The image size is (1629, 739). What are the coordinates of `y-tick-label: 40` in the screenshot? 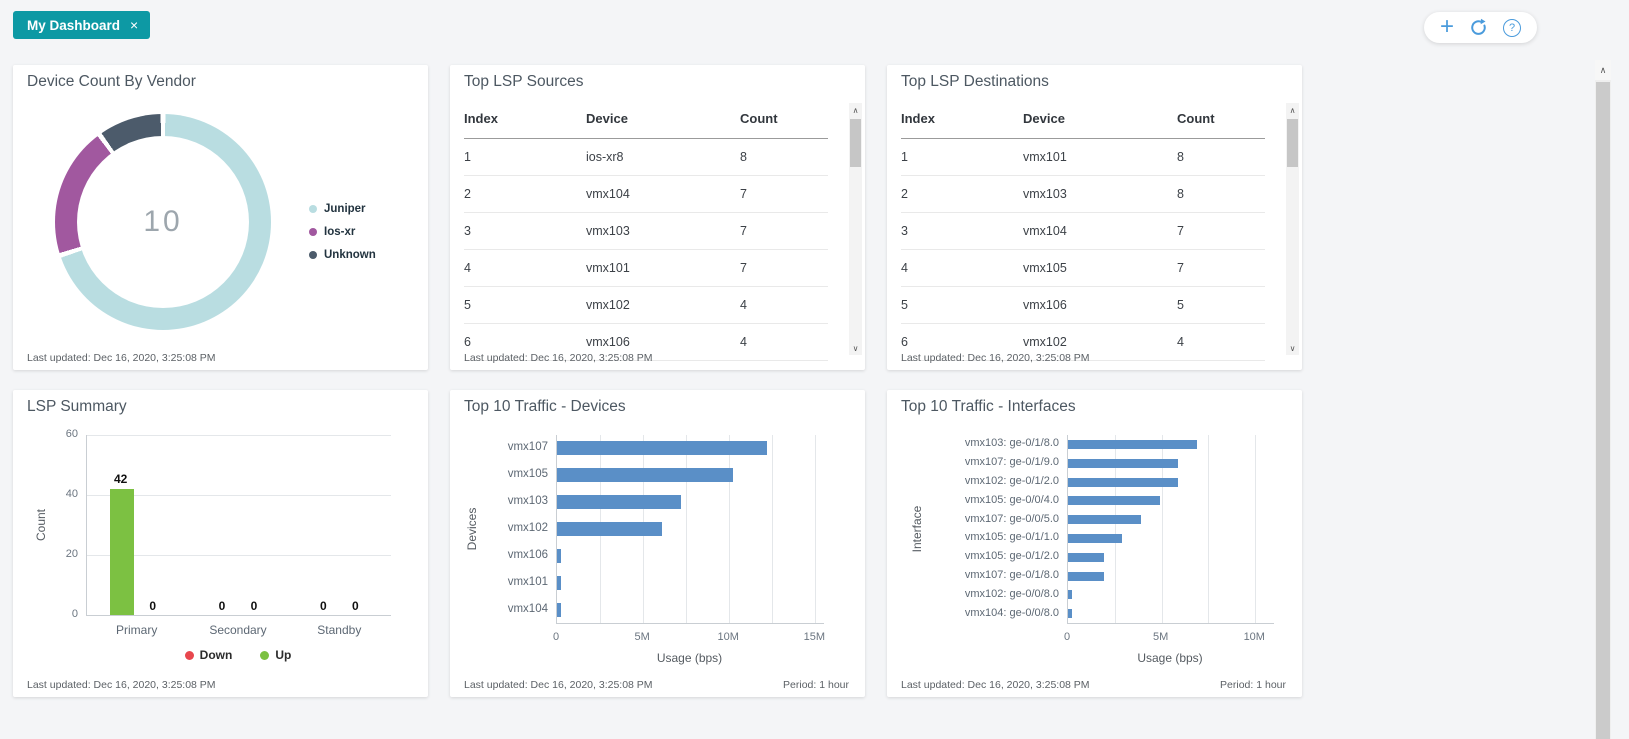 It's located at (71, 494).